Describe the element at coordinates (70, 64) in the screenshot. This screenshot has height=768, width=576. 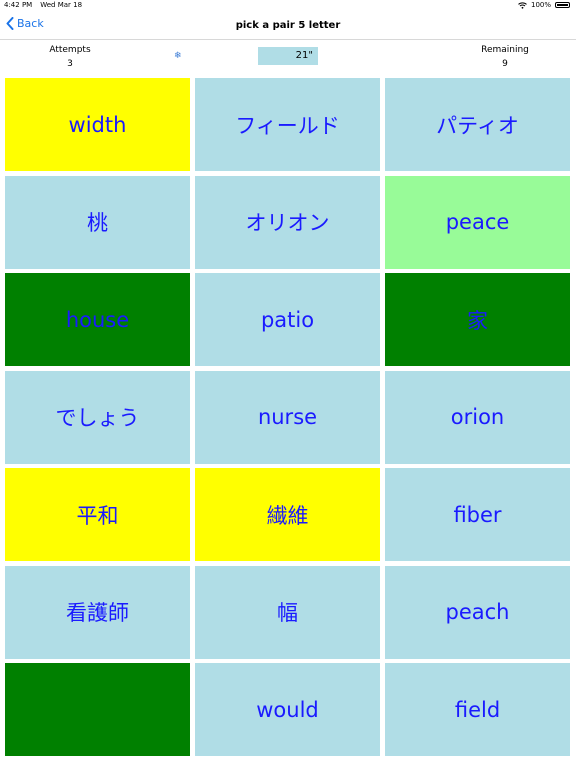
I see `attempts-value: 3` at that location.